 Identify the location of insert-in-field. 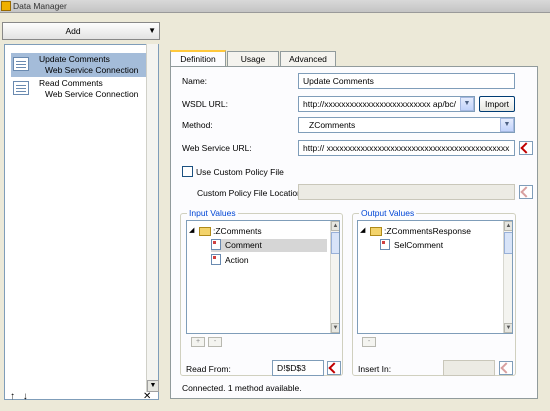
(469, 368).